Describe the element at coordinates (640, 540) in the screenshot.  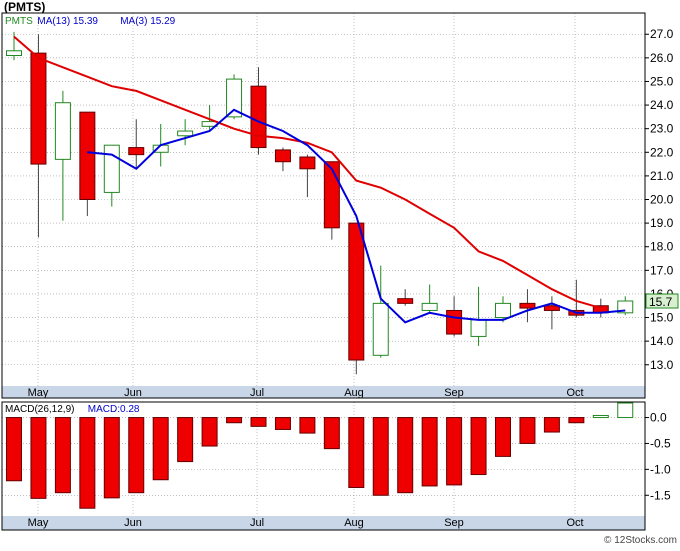
I see `watermark: © 12Stocks.com` at that location.